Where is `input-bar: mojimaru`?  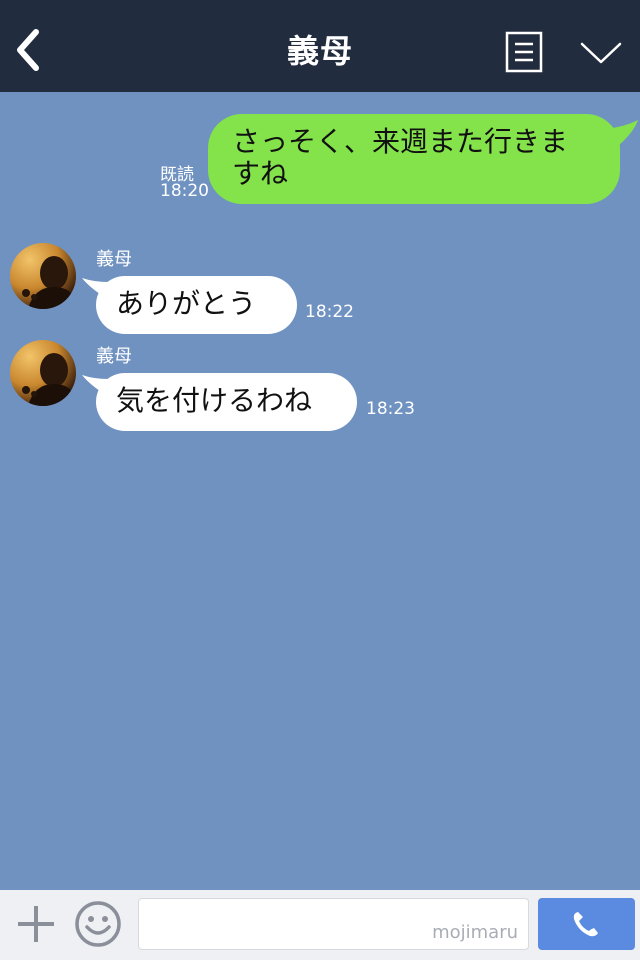
input-bar: mojimaru is located at coordinates (320, 925).